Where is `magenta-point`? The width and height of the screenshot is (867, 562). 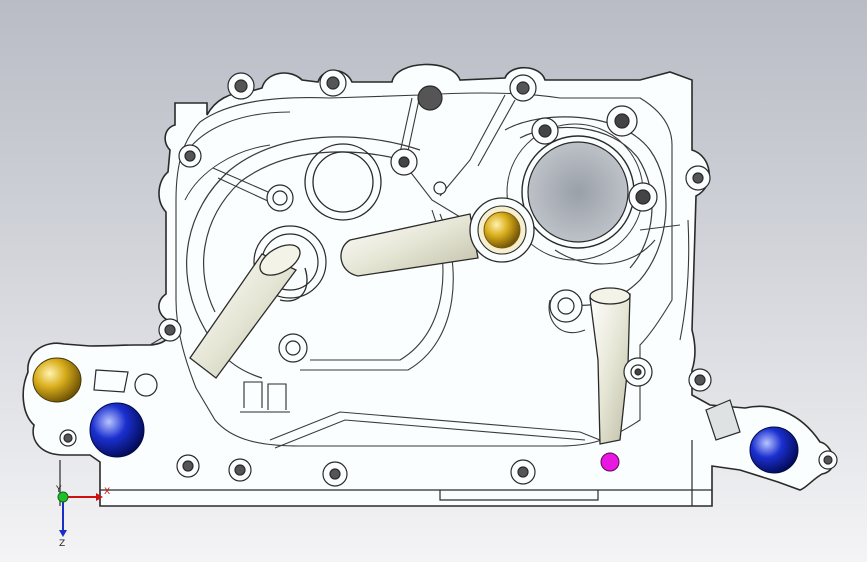 magenta-point is located at coordinates (610, 462).